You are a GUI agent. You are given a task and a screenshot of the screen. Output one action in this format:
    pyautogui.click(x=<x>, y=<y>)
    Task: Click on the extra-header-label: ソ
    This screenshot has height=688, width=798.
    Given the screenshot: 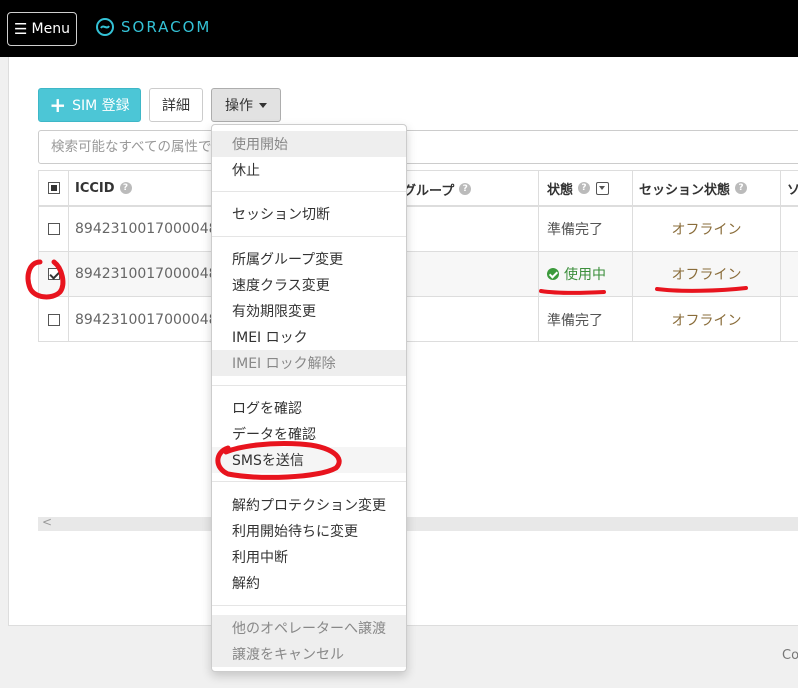 What is the action you would take?
    pyautogui.click(x=792, y=190)
    